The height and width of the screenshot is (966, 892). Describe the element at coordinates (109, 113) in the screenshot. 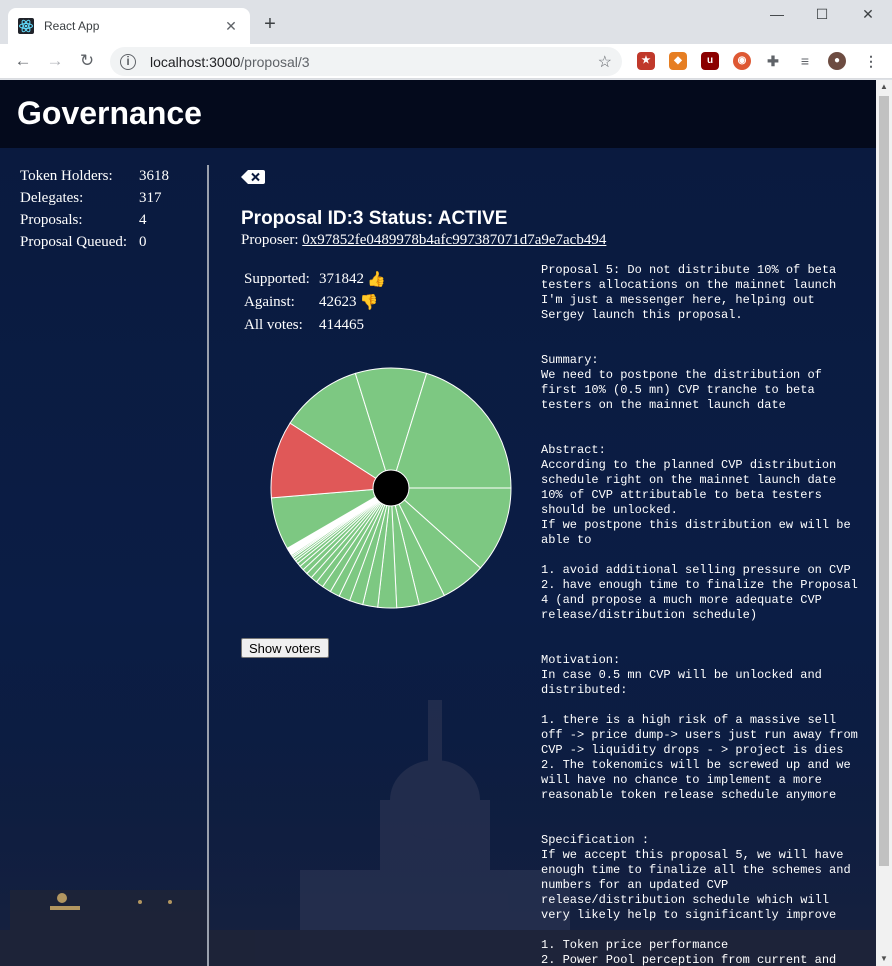

I see `app-title: Governance` at that location.